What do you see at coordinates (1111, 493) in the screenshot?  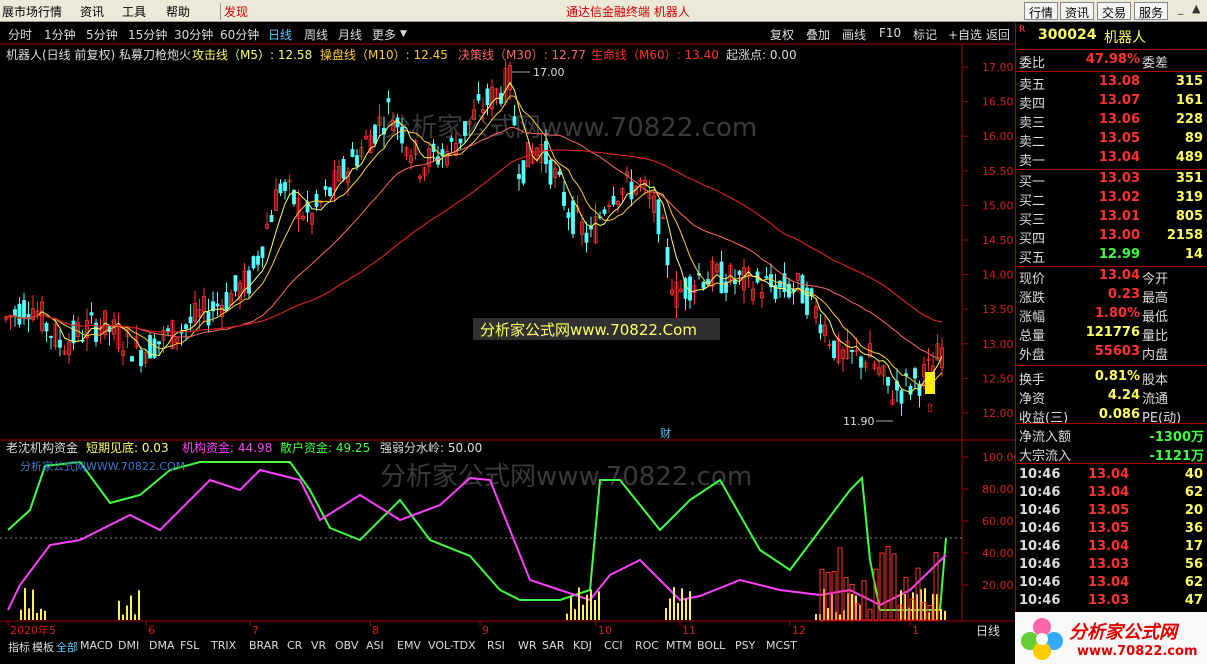 I see `tick-row: 10:46 13.04 62` at bounding box center [1111, 493].